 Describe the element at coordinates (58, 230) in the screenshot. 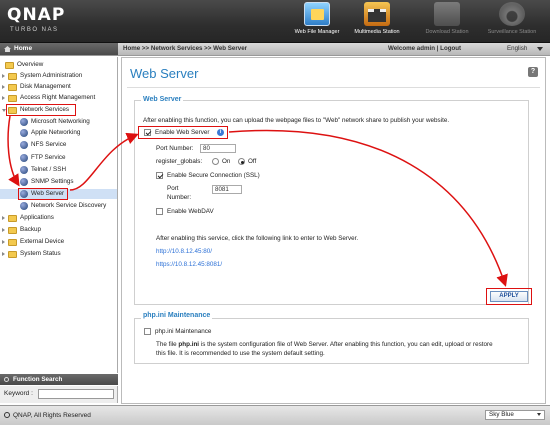

I see `sidebar-item-backup: Backup` at that location.